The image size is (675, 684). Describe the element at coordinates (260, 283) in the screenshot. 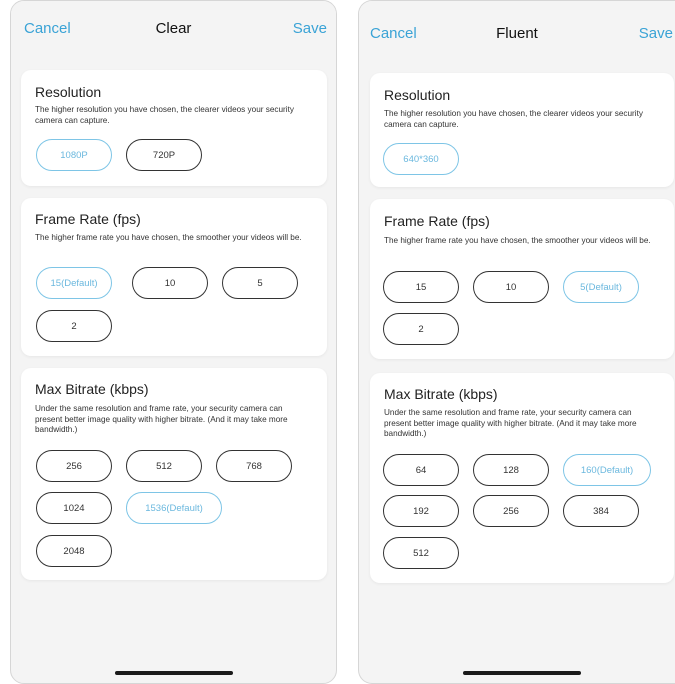

I see `frame-rate-option-5: 5` at that location.